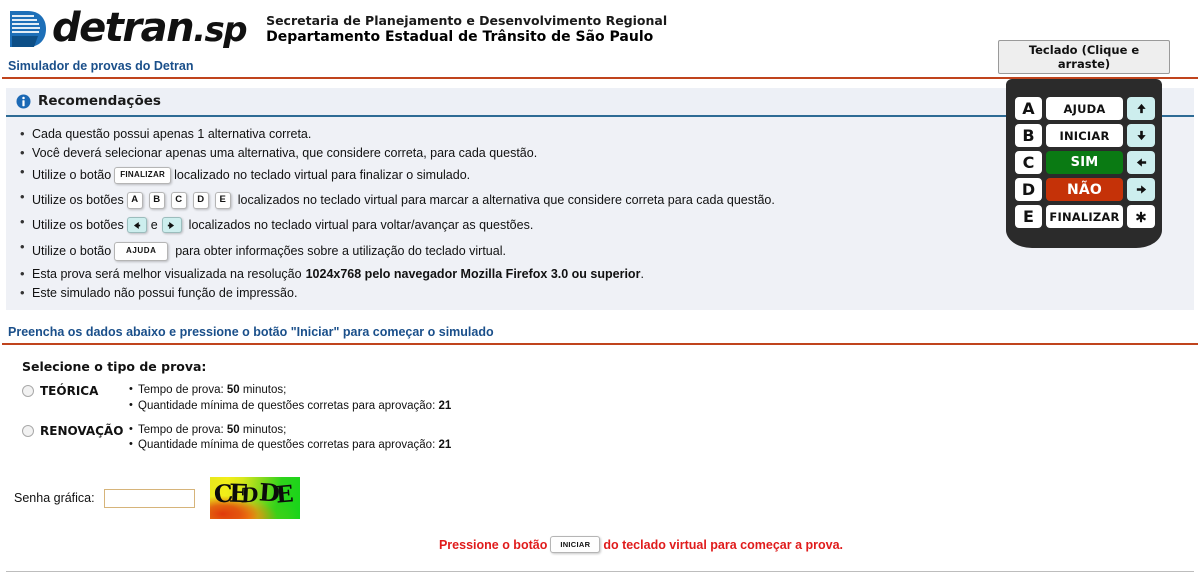 Image resolution: width=1200 pixels, height=578 pixels. Describe the element at coordinates (284, 494) in the screenshot. I see `captcha-char-5: E` at that location.